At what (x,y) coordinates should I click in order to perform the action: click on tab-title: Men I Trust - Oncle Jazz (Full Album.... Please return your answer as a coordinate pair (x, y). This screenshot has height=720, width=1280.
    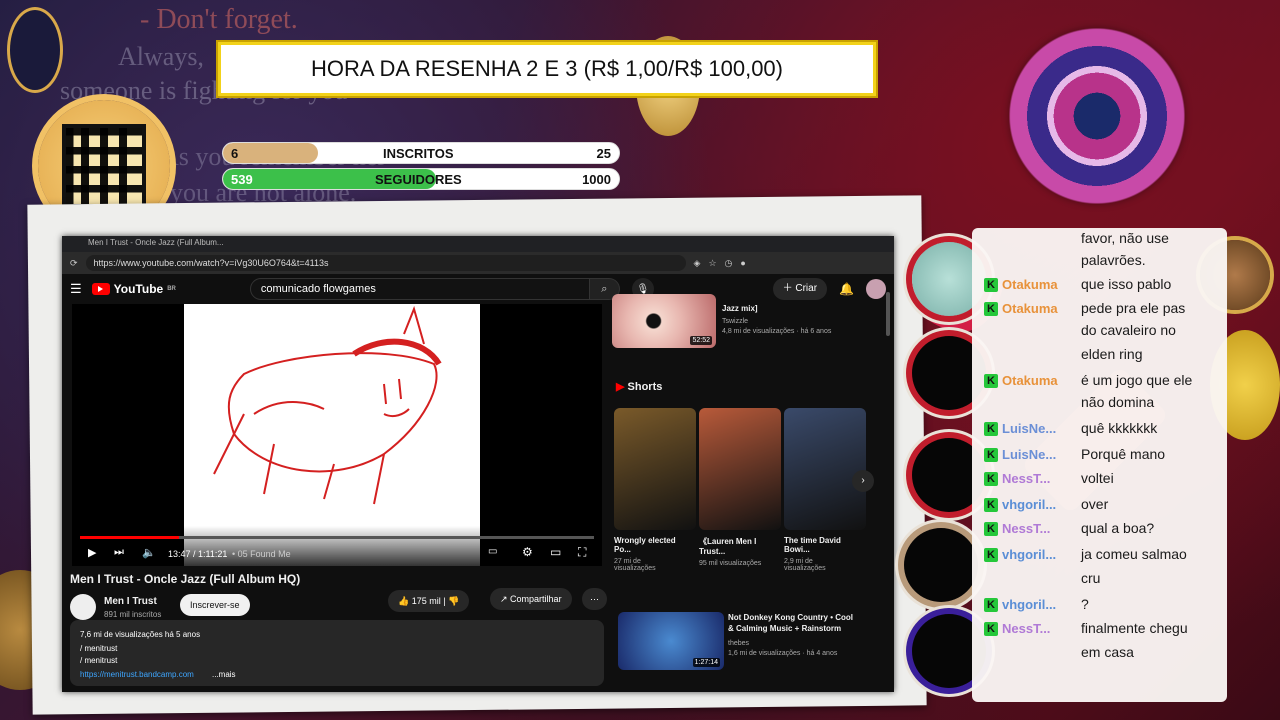
    Looking at the image, I should click on (156, 242).